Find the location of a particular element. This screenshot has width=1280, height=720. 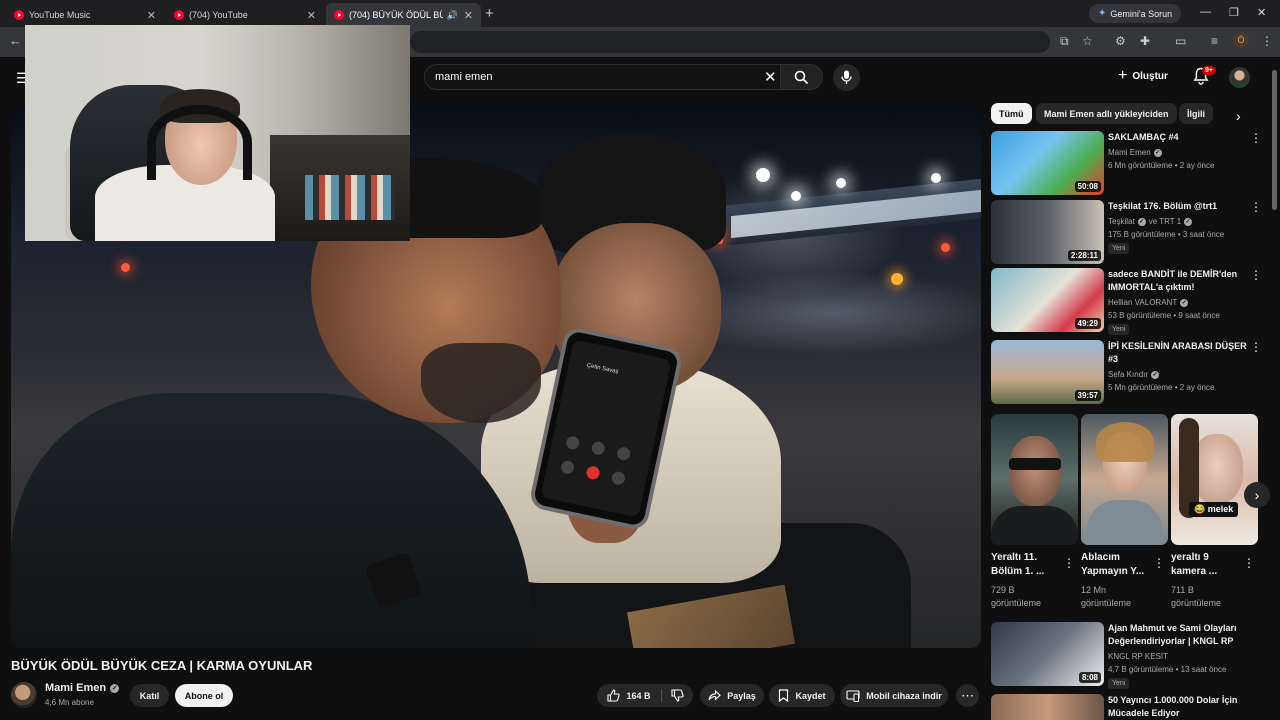

shorts-next-button: › is located at coordinates (1257, 495).